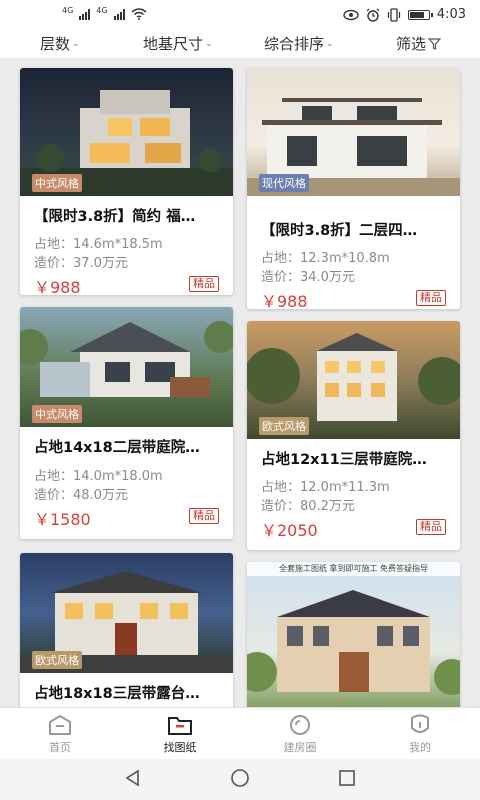  What do you see at coordinates (411, 44) in the screenshot?
I see `filter-screen-label: 筛选` at bounding box center [411, 44].